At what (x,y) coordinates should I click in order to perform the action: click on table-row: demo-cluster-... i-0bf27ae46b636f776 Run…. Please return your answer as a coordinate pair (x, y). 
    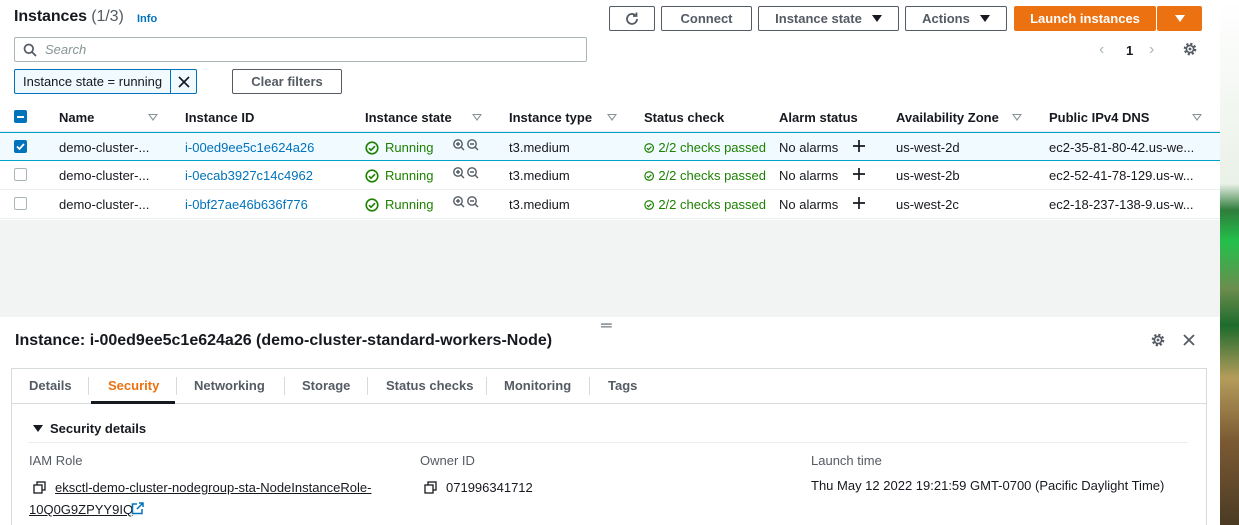
    Looking at the image, I should click on (610, 204).